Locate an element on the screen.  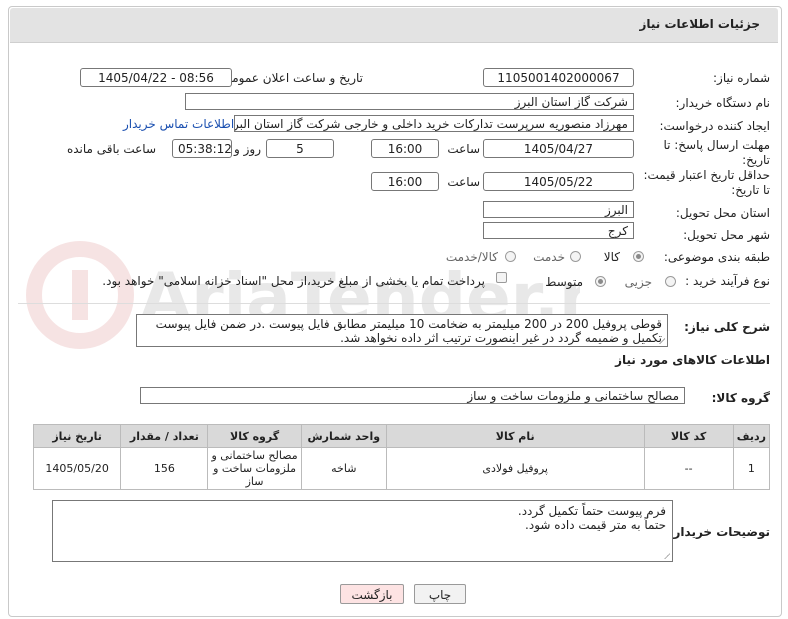
category-option-goods: کالا is located at coordinates (611, 257).